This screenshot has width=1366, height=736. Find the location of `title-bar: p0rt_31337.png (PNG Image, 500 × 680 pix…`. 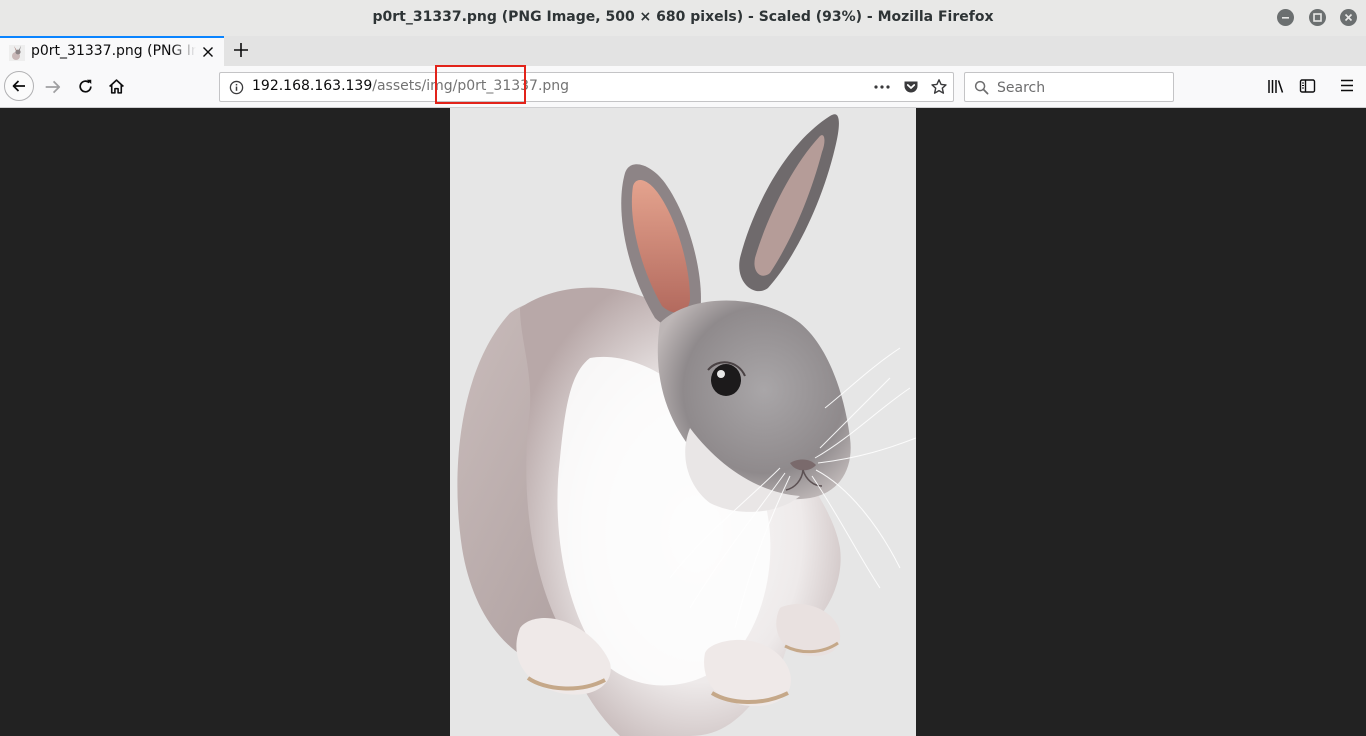

title-bar: p0rt_31337.png (PNG Image, 500 × 680 pix… is located at coordinates (683, 18).